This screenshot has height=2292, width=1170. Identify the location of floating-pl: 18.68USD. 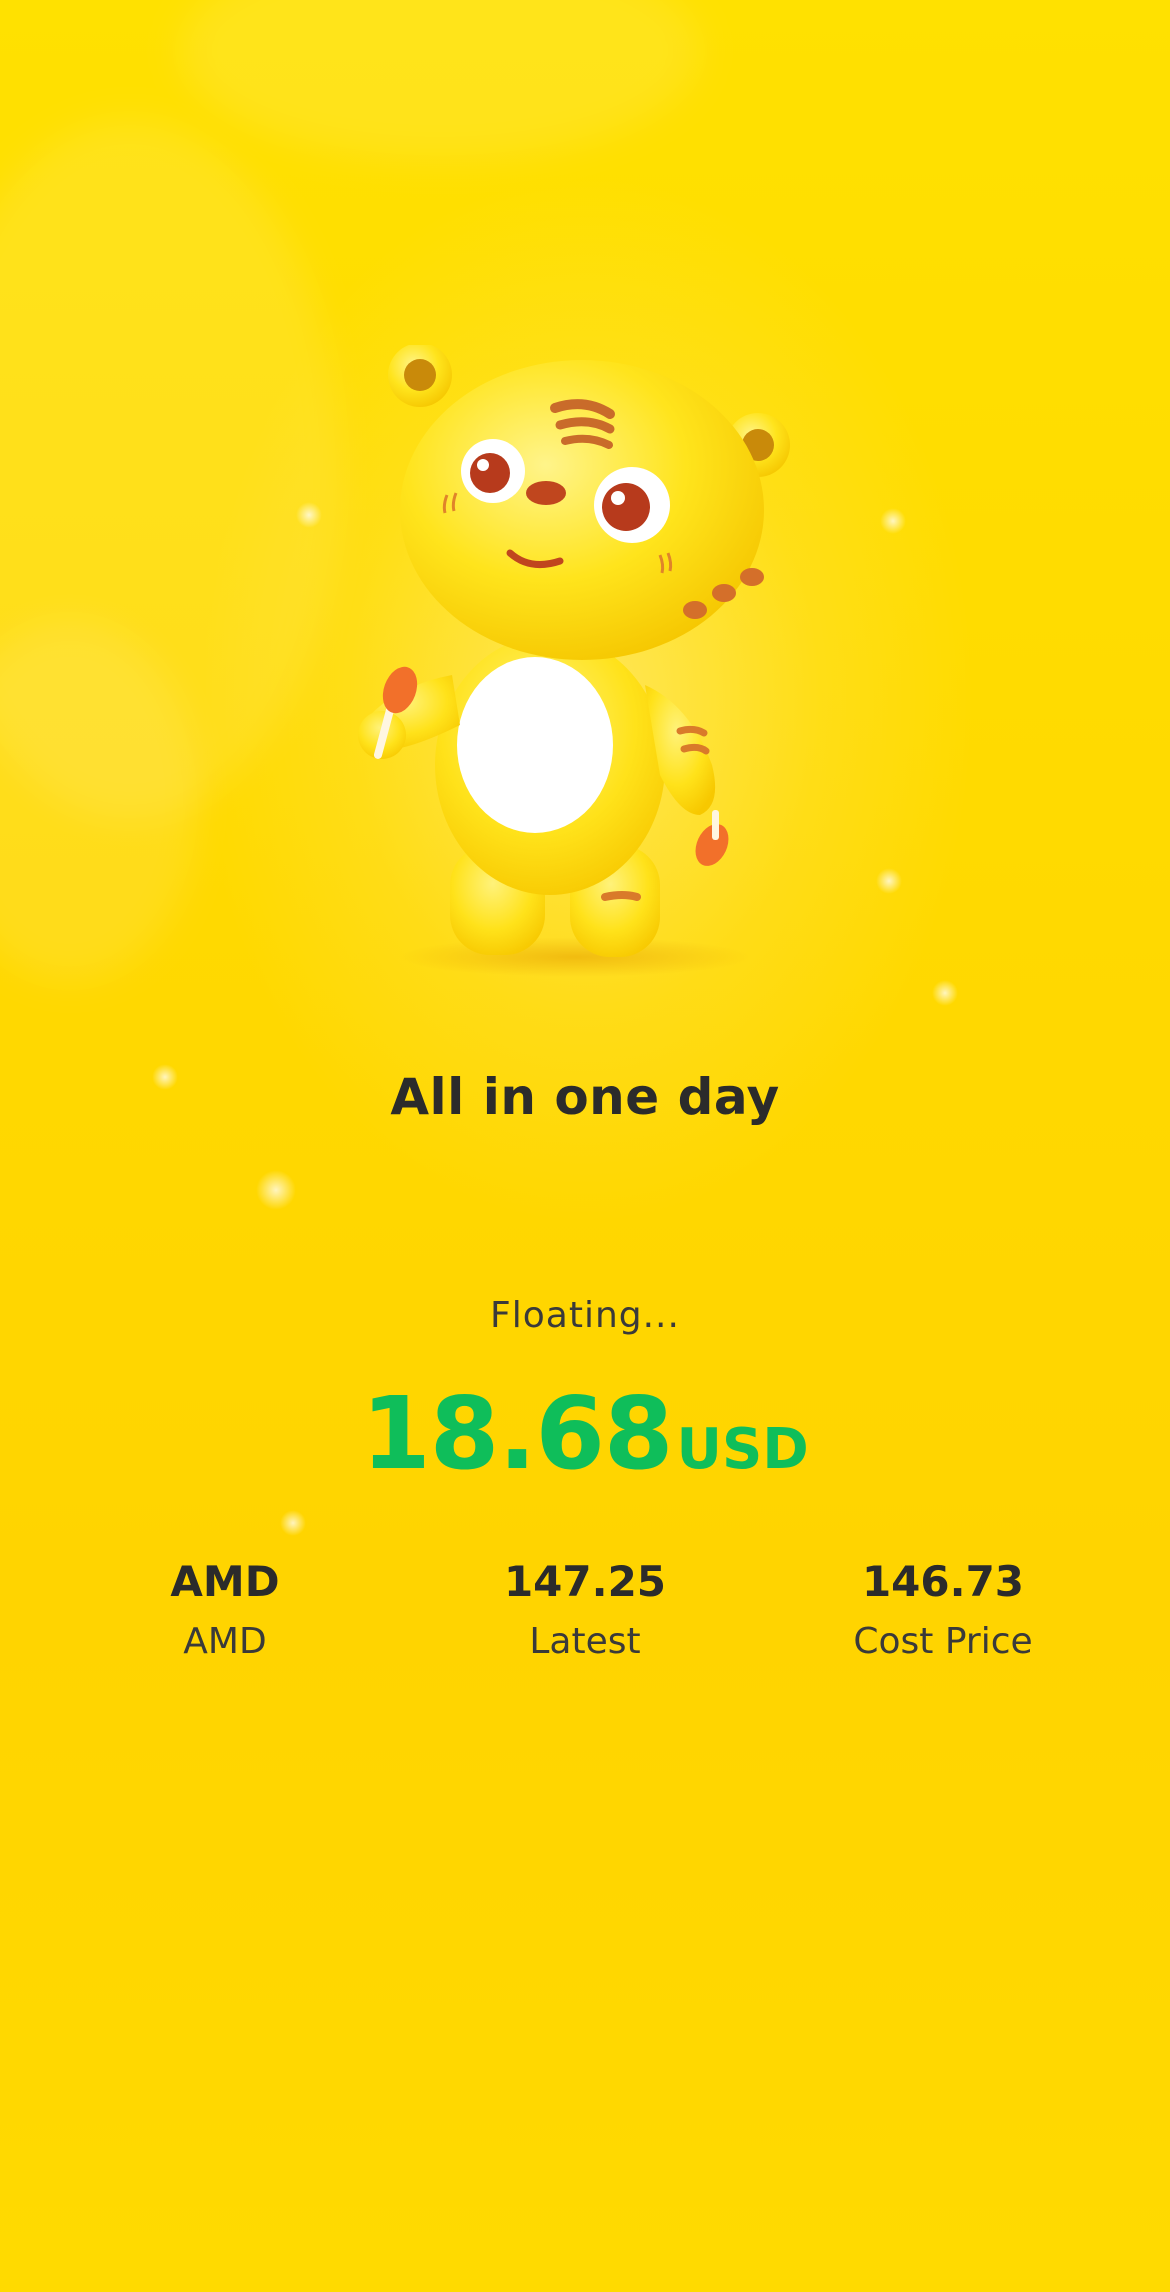
(585, 1433).